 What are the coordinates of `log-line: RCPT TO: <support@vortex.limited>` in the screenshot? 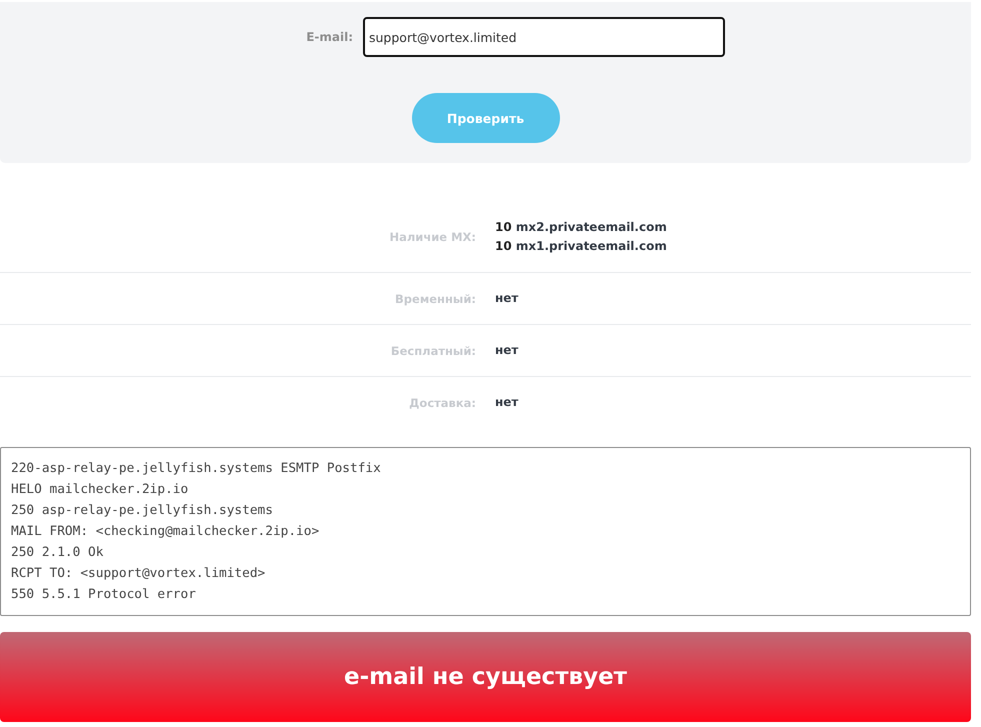 It's located at (138, 574).